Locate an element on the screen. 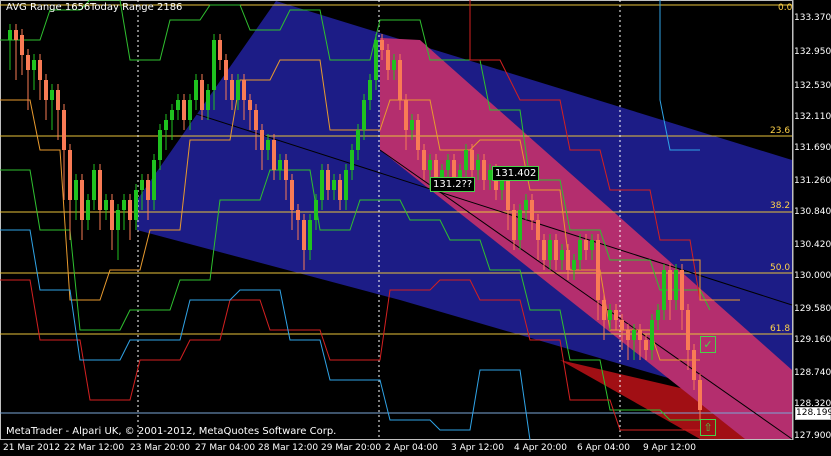 The width and height of the screenshot is (831, 456). time-axis-label: 6 Apr 04:00 is located at coordinates (603, 448).